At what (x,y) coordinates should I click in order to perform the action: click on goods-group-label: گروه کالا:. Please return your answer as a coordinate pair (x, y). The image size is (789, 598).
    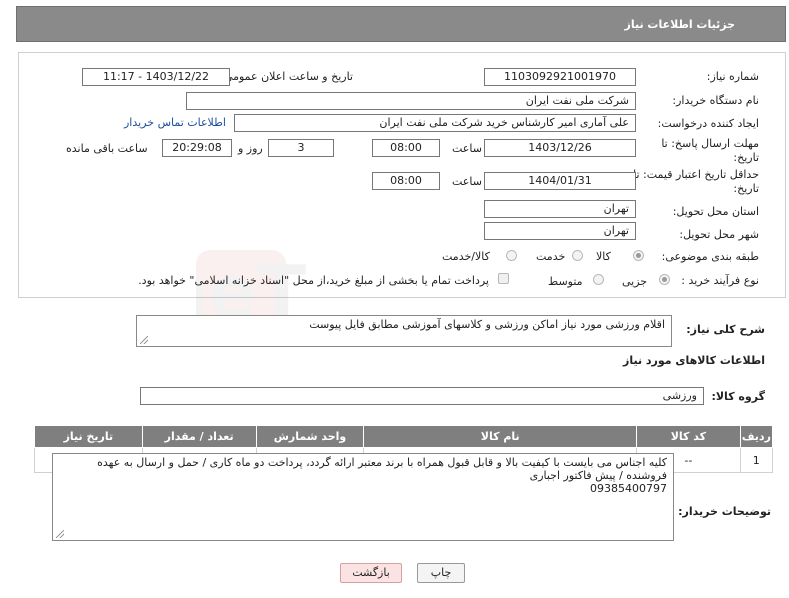
    Looking at the image, I should click on (738, 396).